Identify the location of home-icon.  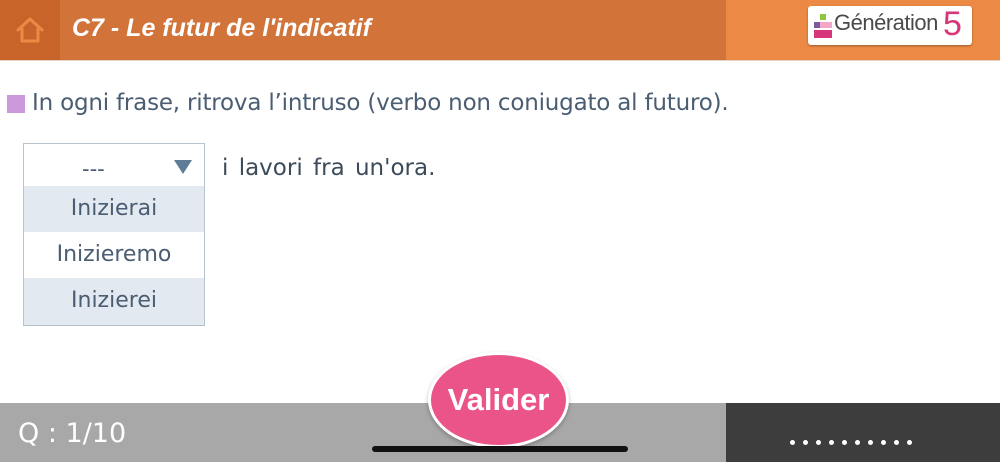
(30, 30).